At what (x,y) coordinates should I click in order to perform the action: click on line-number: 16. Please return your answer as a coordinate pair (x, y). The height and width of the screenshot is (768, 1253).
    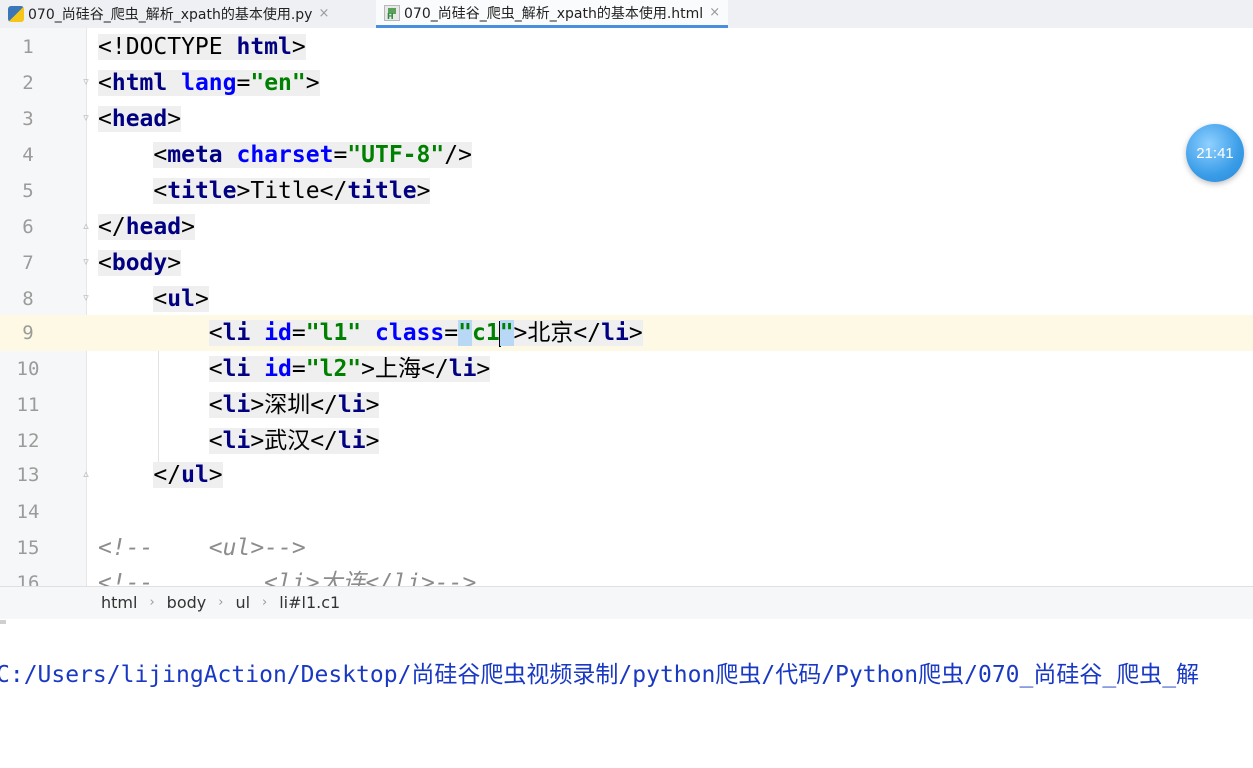
    Looking at the image, I should click on (28, 579).